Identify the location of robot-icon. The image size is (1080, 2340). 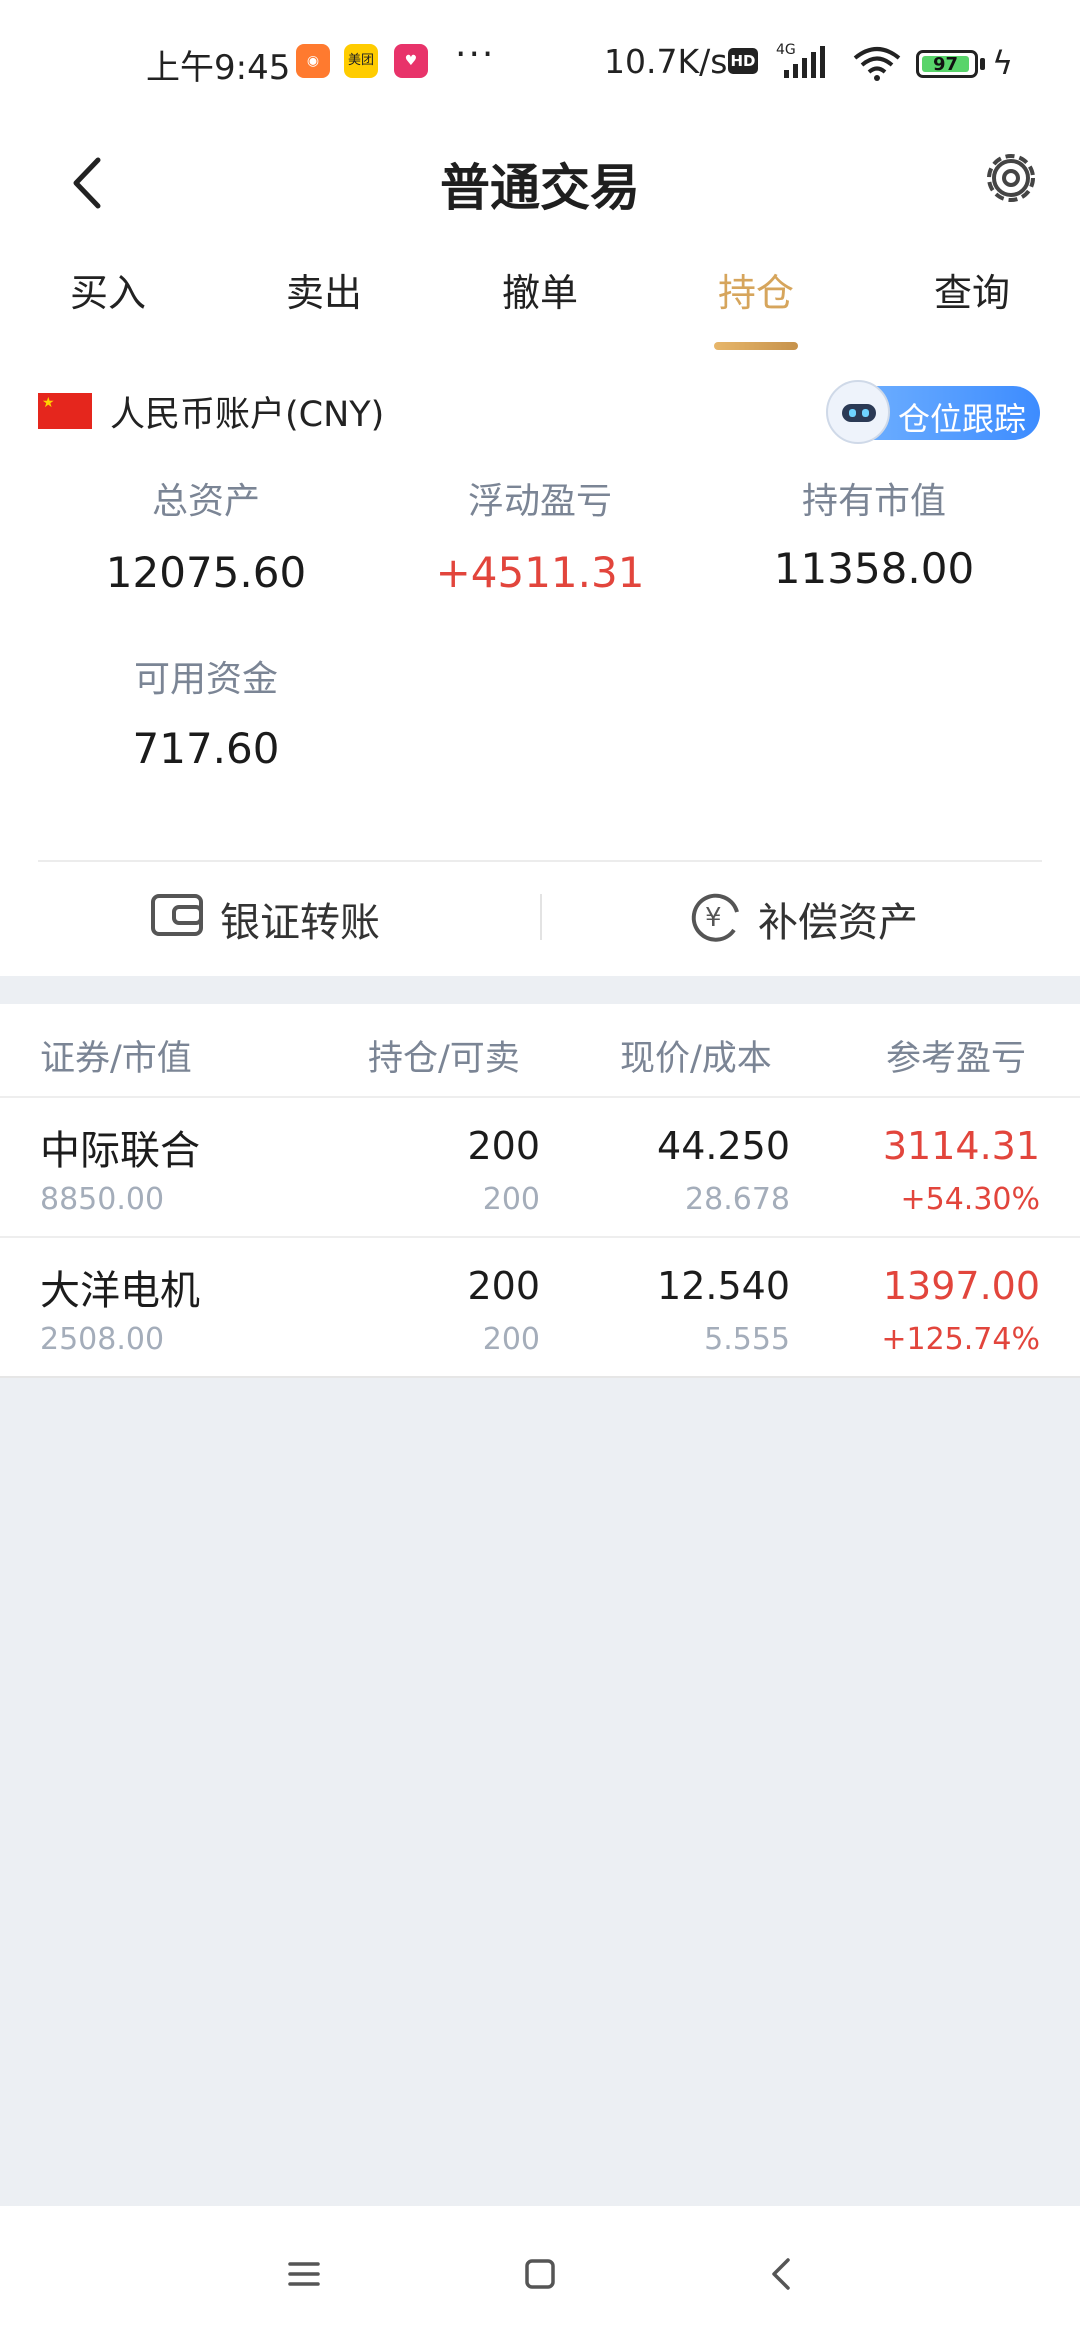
(858, 412).